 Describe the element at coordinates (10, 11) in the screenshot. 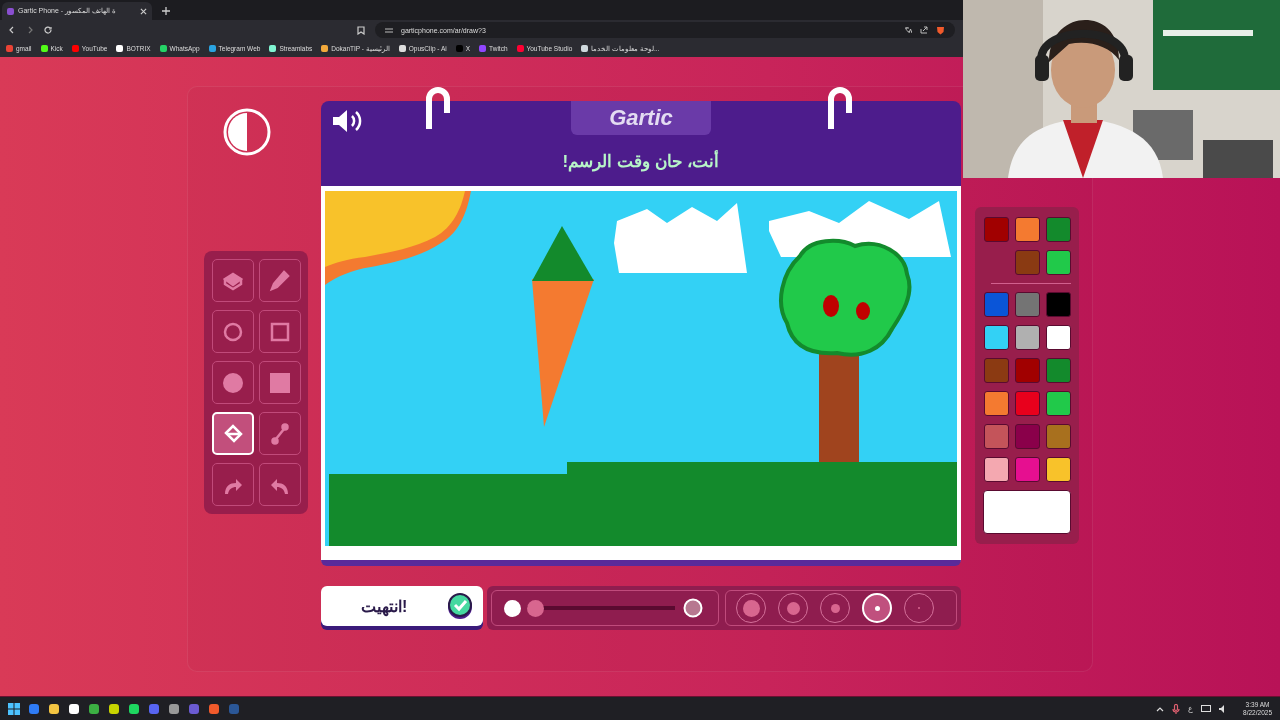

I see `site-icon` at that location.